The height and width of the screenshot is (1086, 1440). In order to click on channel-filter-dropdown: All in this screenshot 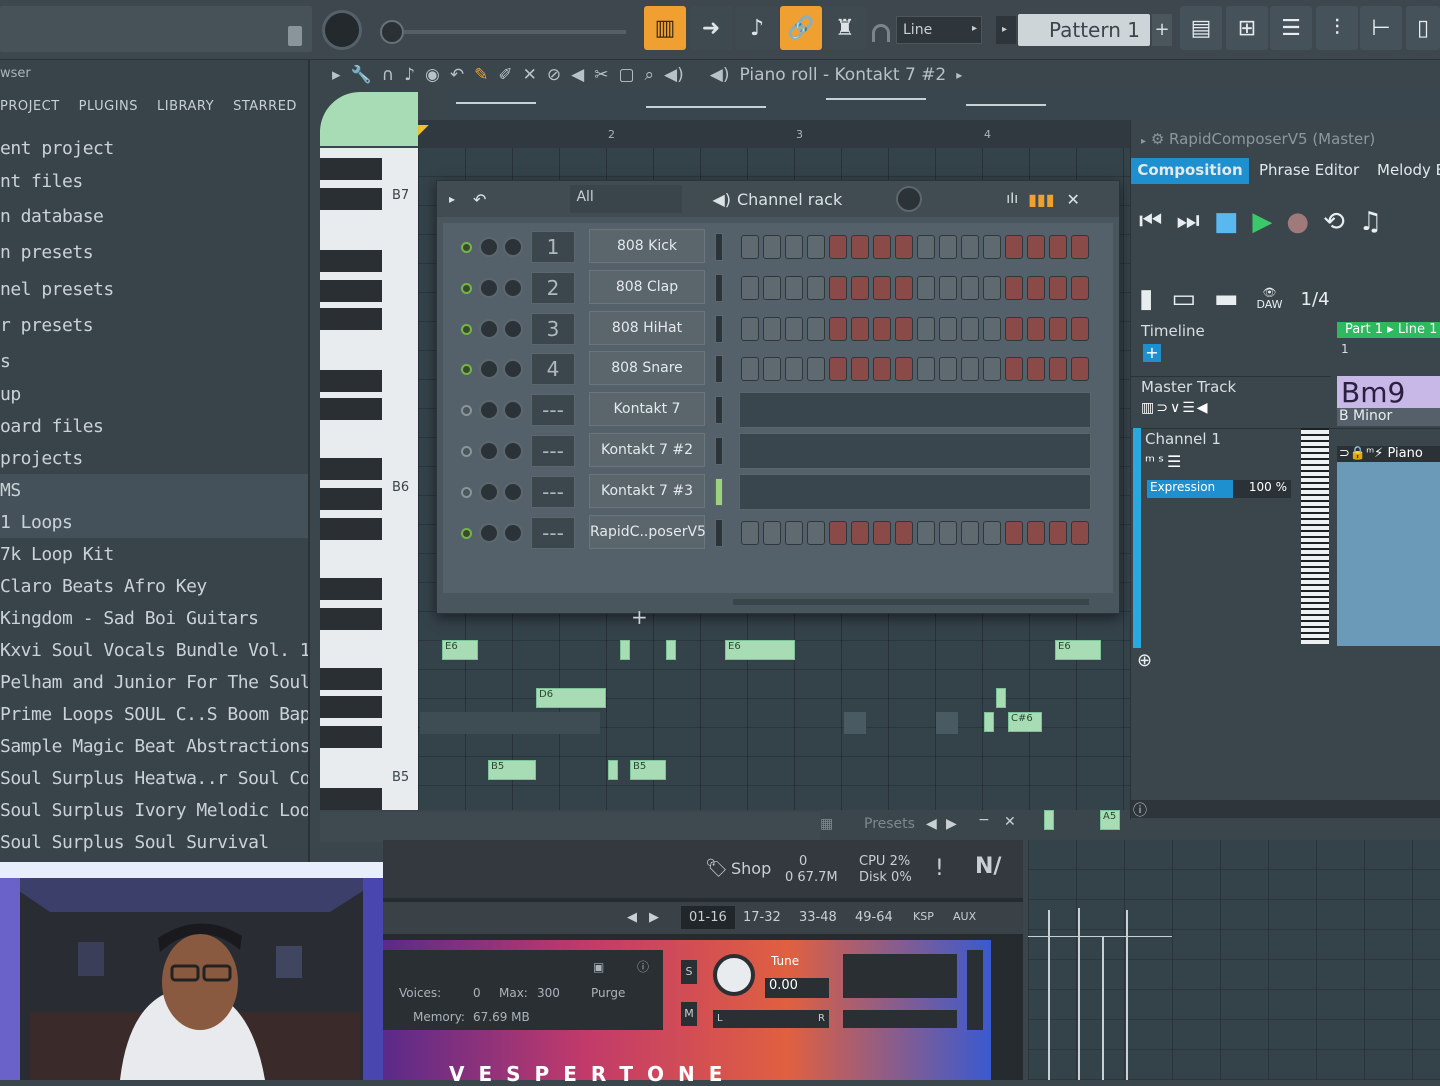, I will do `click(626, 199)`.